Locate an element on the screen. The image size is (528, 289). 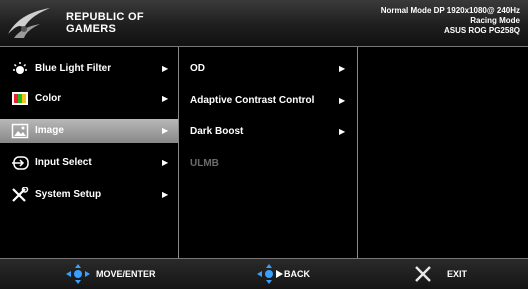
input-select-icon is located at coordinates (20, 163).